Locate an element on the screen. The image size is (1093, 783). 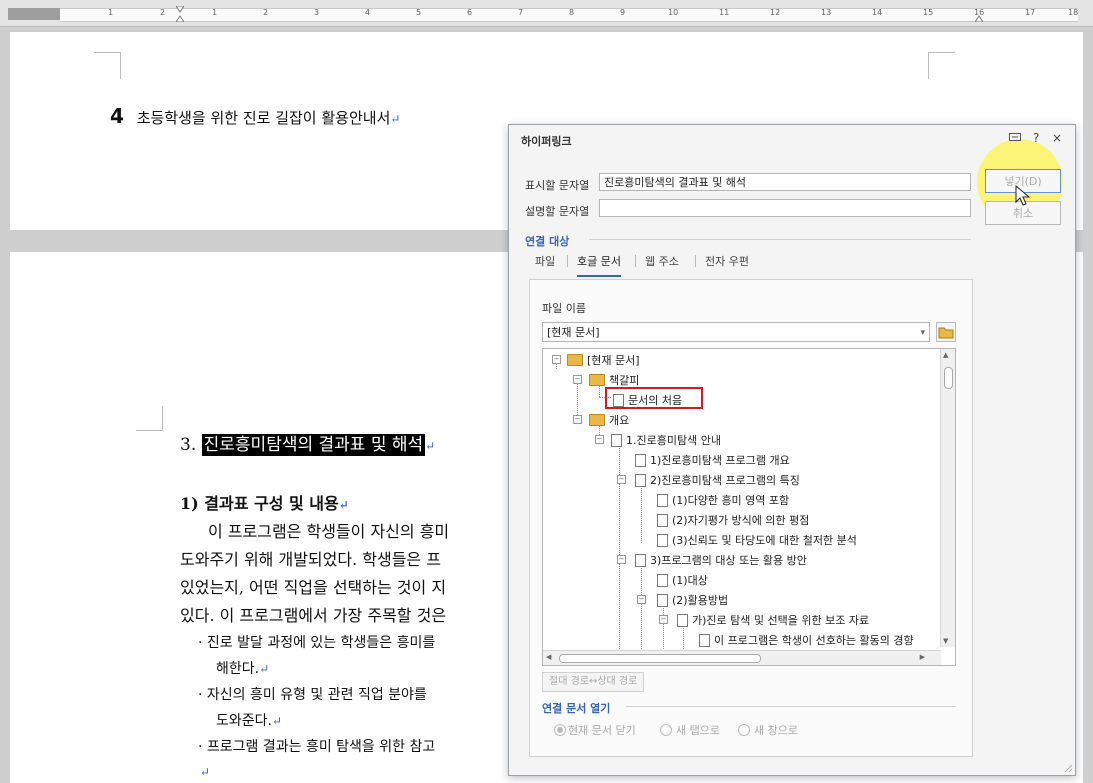
tree-node-outline-item: 이 프로그램은 학생이 선호하는 활동의 경향 is located at coordinates (806, 640).